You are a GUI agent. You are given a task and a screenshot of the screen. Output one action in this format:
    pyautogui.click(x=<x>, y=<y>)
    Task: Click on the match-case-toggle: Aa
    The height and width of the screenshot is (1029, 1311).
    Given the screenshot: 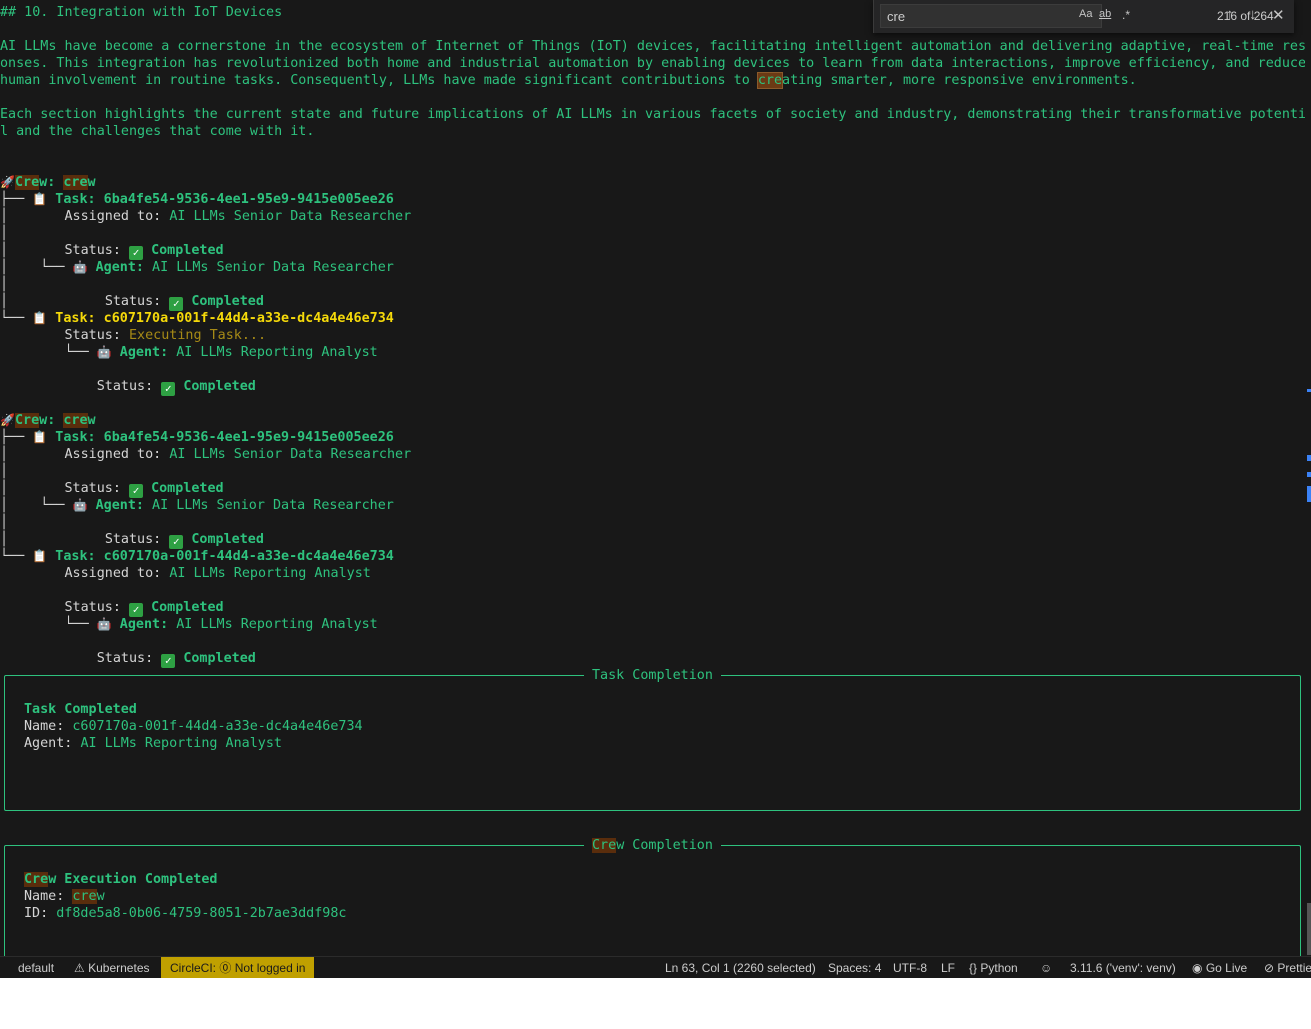 What is the action you would take?
    pyautogui.click(x=1085, y=14)
    